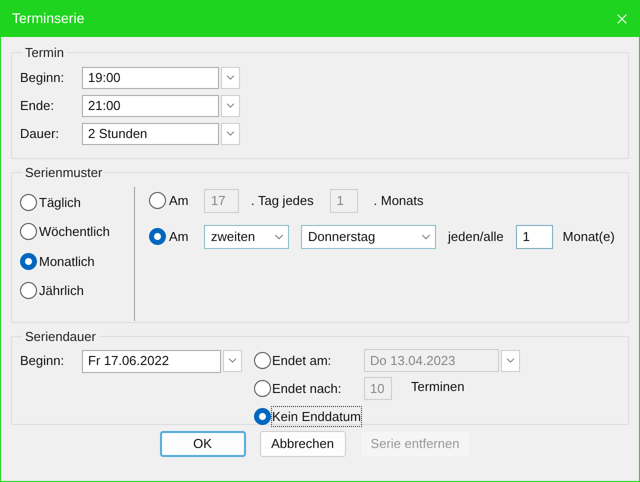 Image resolution: width=640 pixels, height=482 pixels. I want to click on radio-label: Endet nach:, so click(312, 388).